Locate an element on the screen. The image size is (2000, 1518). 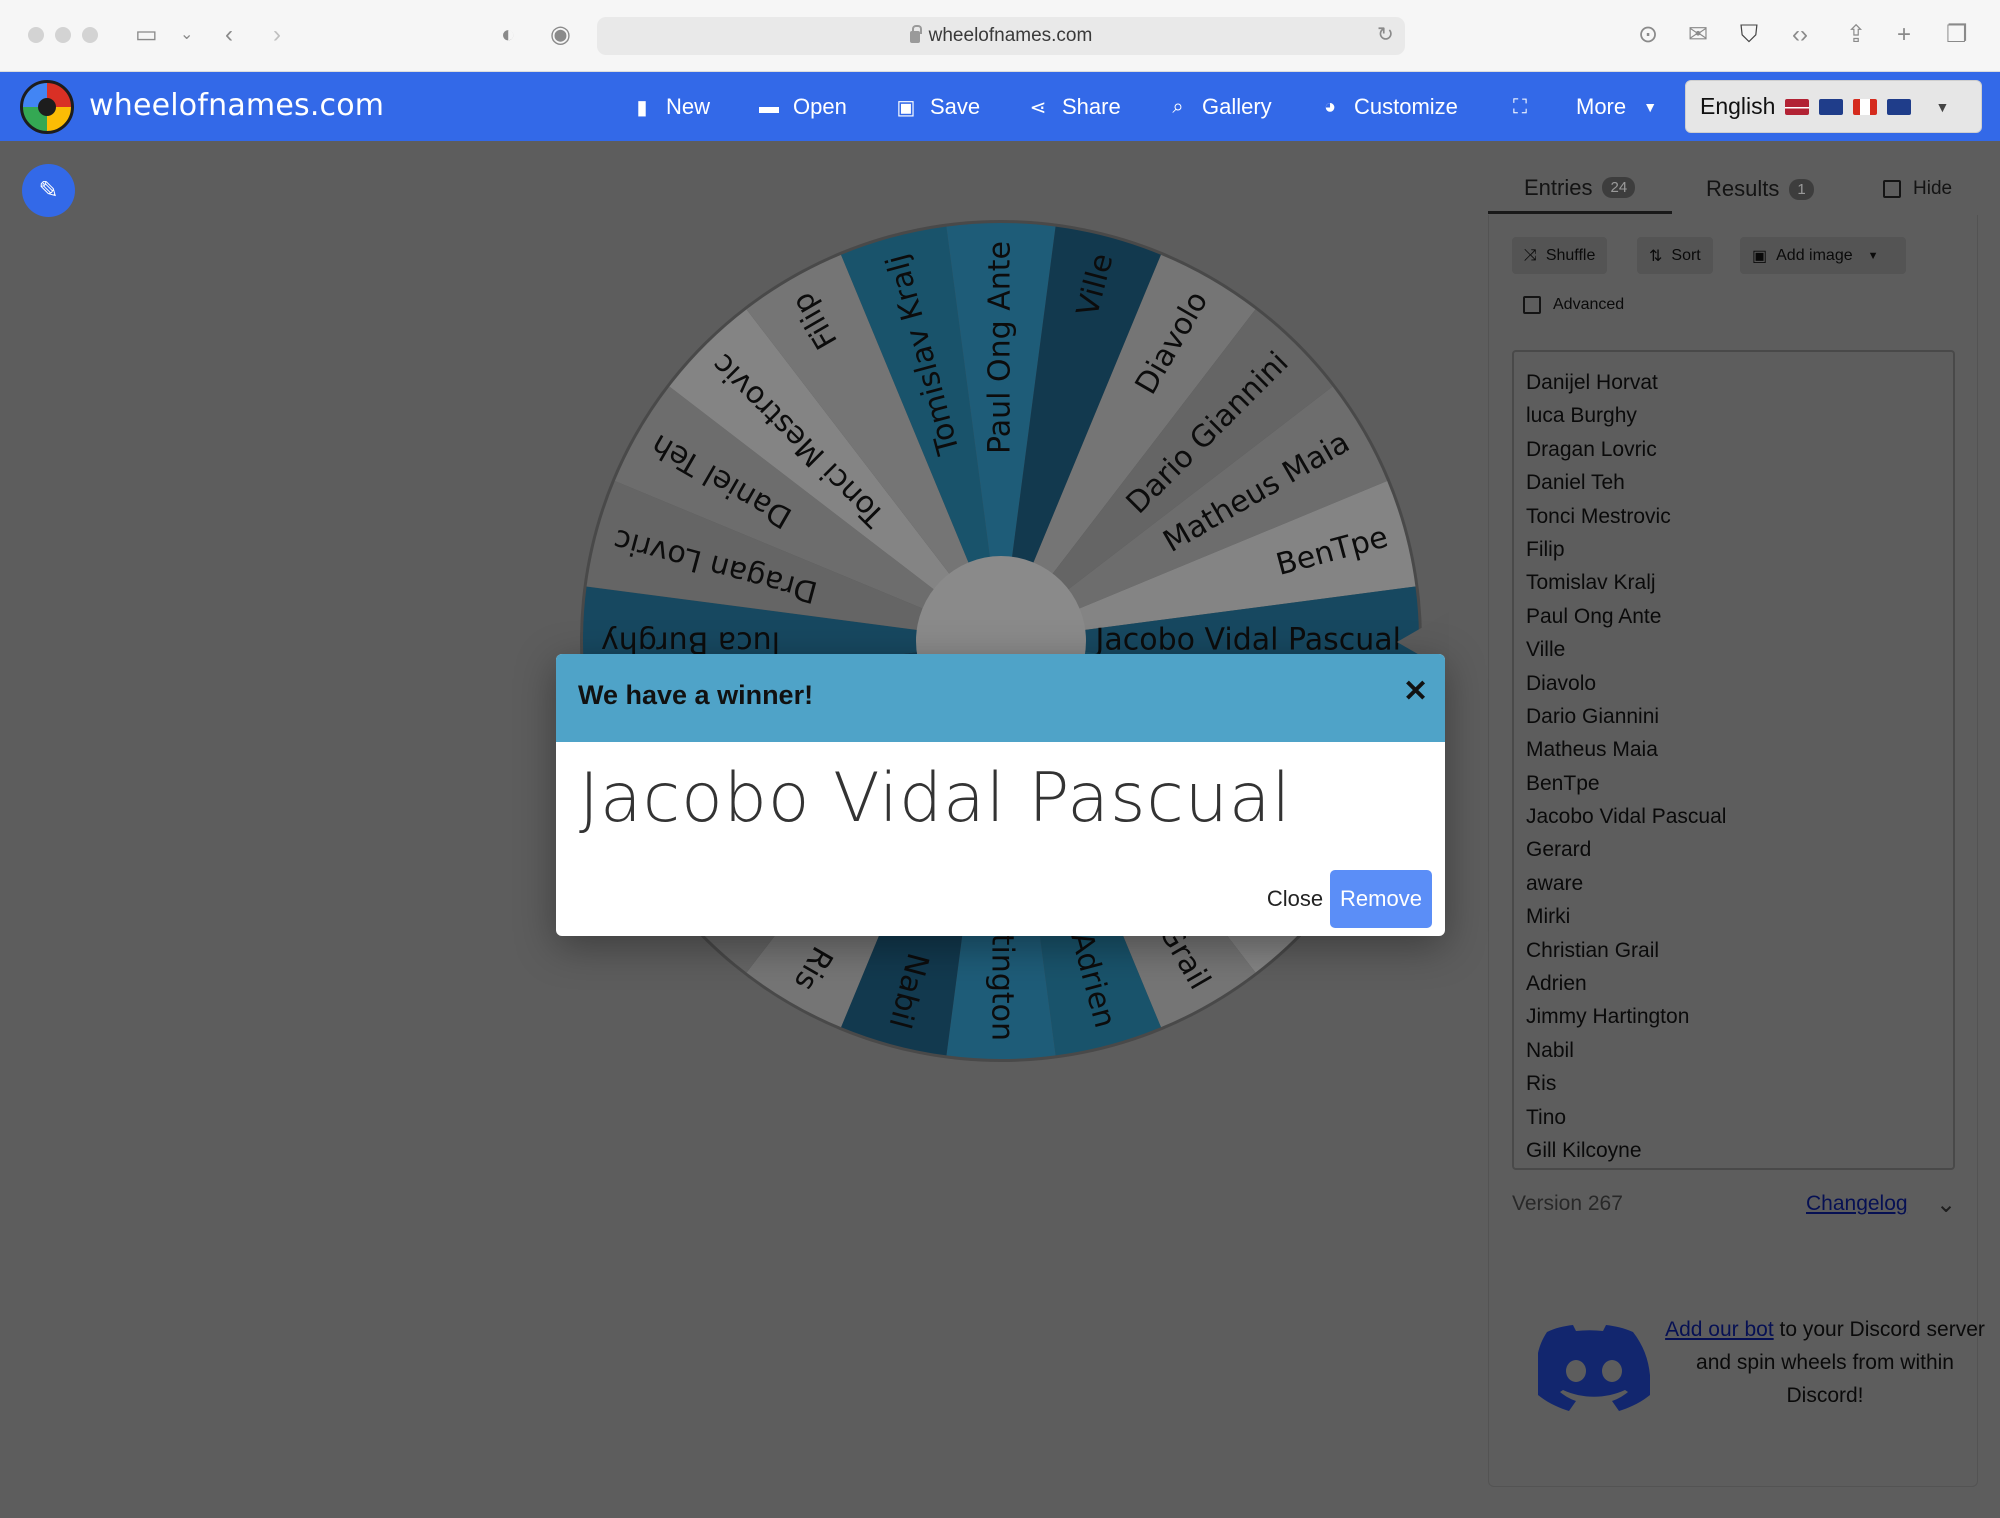
nav-save-button: ▣ Save is located at coordinates (937, 107).